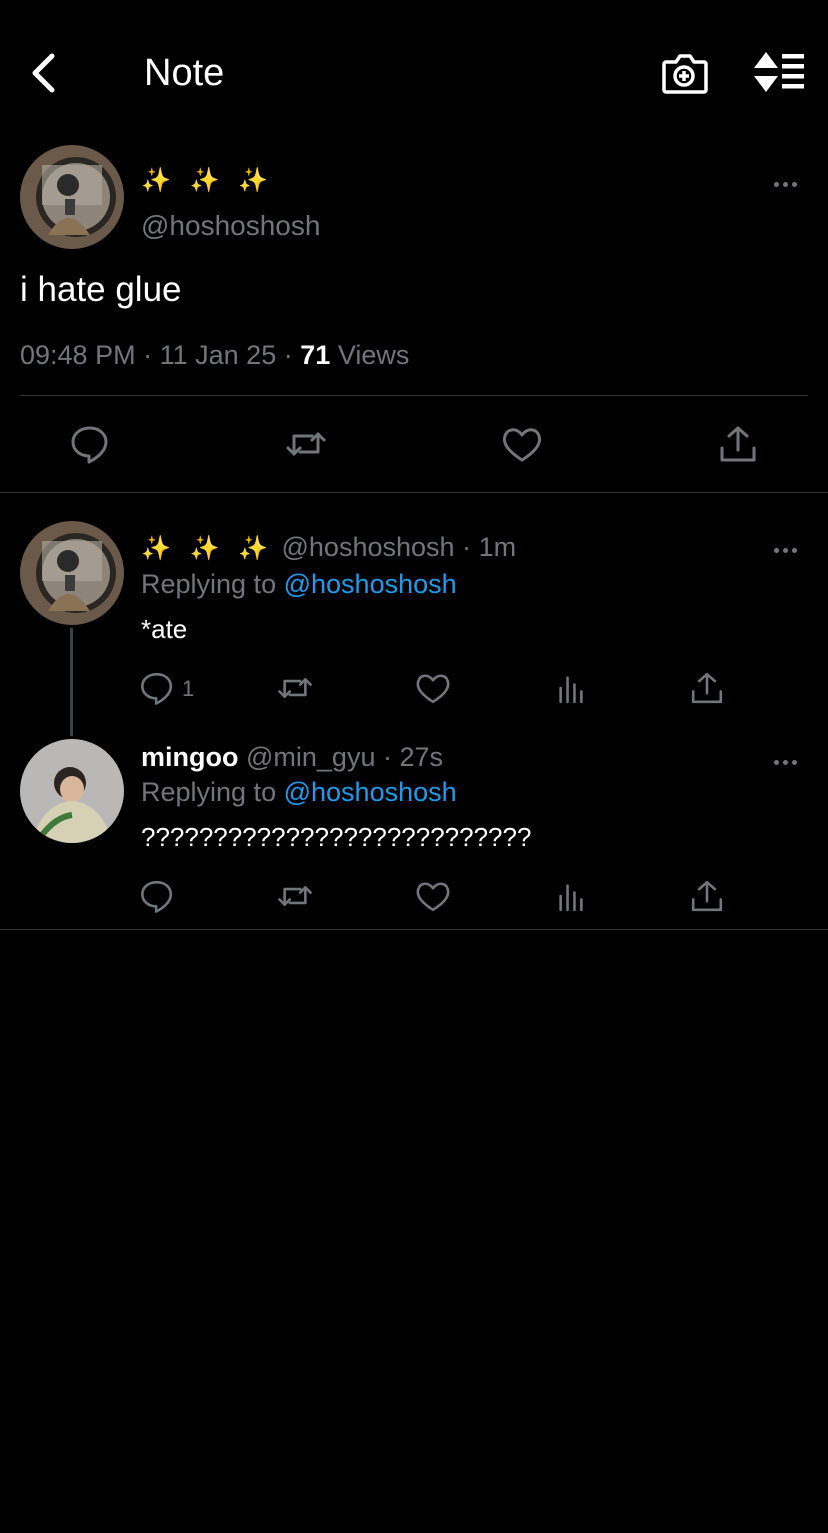  What do you see at coordinates (310, 757) in the screenshot?
I see `handle: @min_gyu` at bounding box center [310, 757].